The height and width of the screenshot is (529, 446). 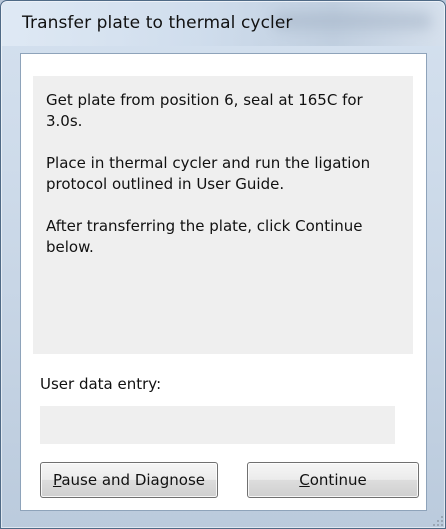 I want to click on title-bar: Transfer plate to thermal cycler, so click(x=223, y=24).